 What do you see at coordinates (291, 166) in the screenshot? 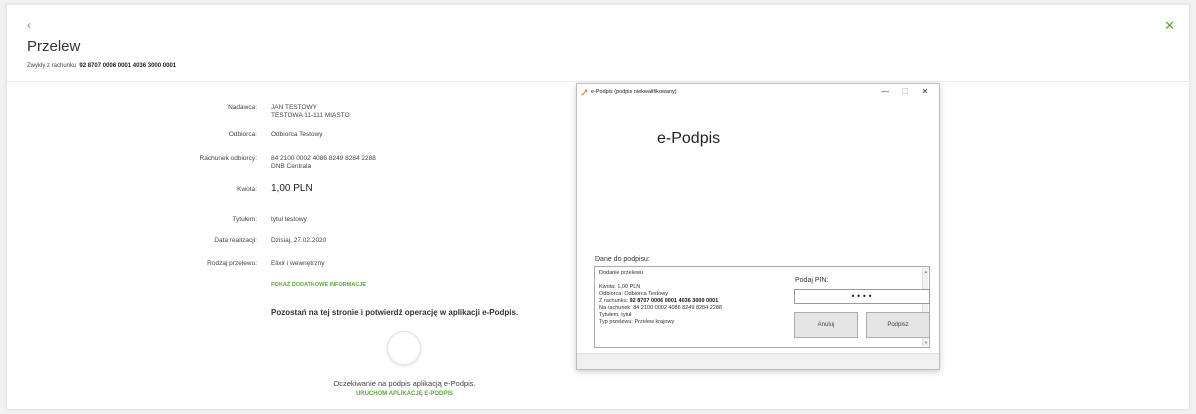
I see `recipient-bank: DNB Centrala` at bounding box center [291, 166].